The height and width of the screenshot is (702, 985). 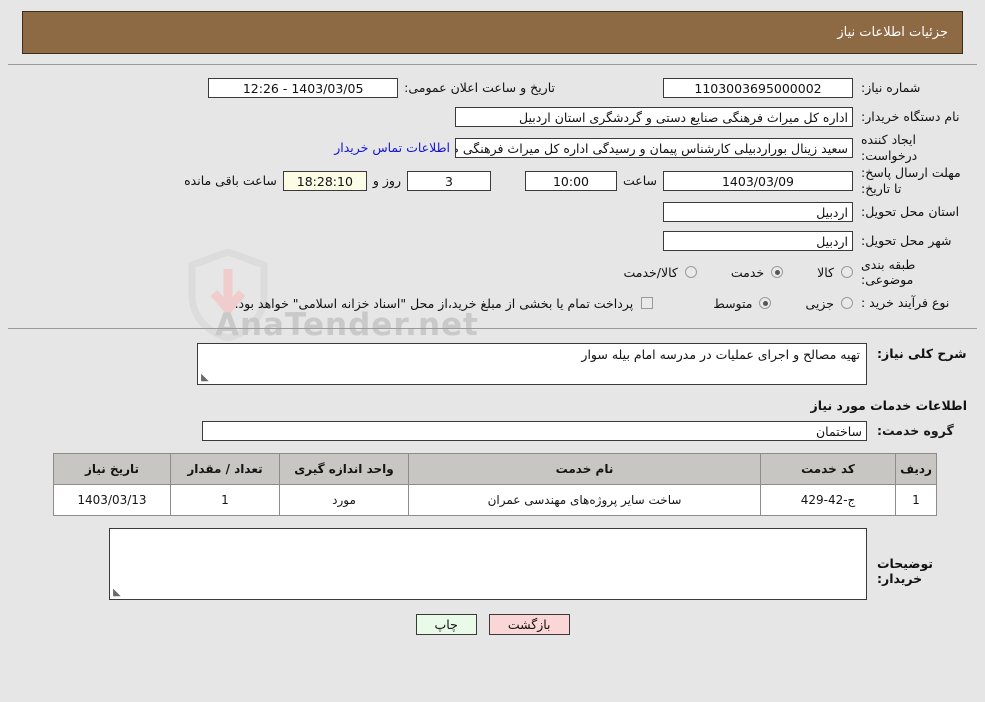 I want to click on countdown-field: 18:28:10, so click(x=324, y=180).